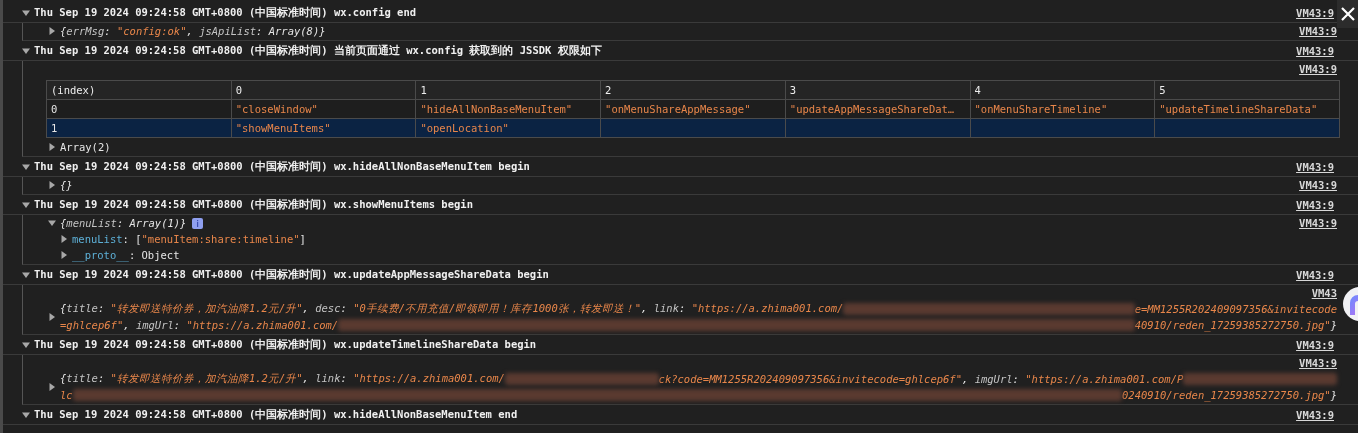 This screenshot has width=1358, height=433. What do you see at coordinates (189, 239) in the screenshot?
I see `object-property: menuList: ["menuItem:share:timeline"]` at bounding box center [189, 239].